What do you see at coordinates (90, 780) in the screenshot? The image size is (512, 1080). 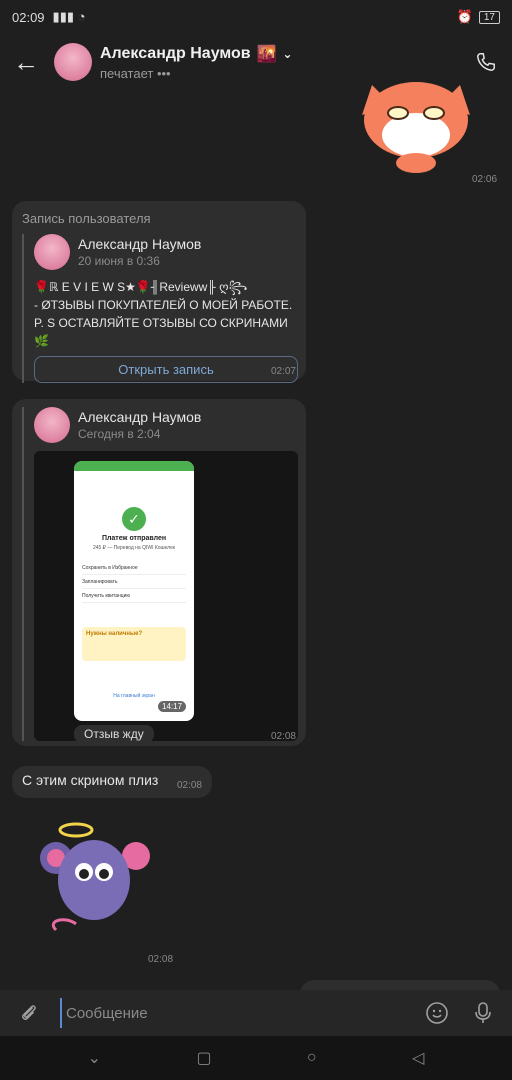 I see `message-text: С этим скрином плиз` at bounding box center [90, 780].